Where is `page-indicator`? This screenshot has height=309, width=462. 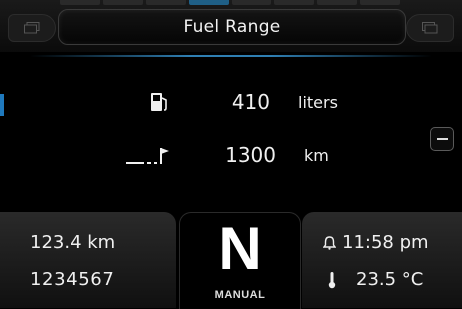 page-indicator is located at coordinates (230, 2).